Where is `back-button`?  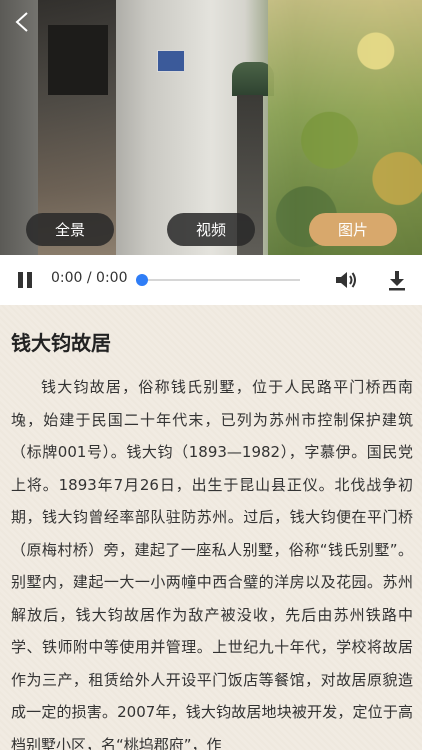
back-button is located at coordinates (22, 22).